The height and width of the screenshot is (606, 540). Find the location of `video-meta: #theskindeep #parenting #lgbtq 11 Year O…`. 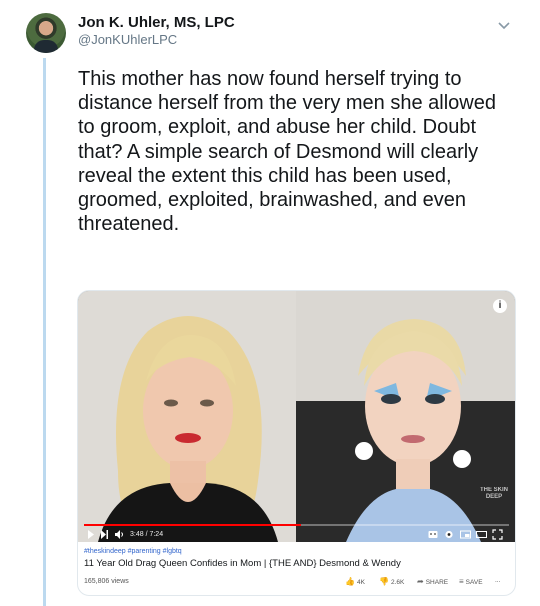

video-meta: #theskindeep #parenting #lgbtq 11 Year O… is located at coordinates (296, 558).